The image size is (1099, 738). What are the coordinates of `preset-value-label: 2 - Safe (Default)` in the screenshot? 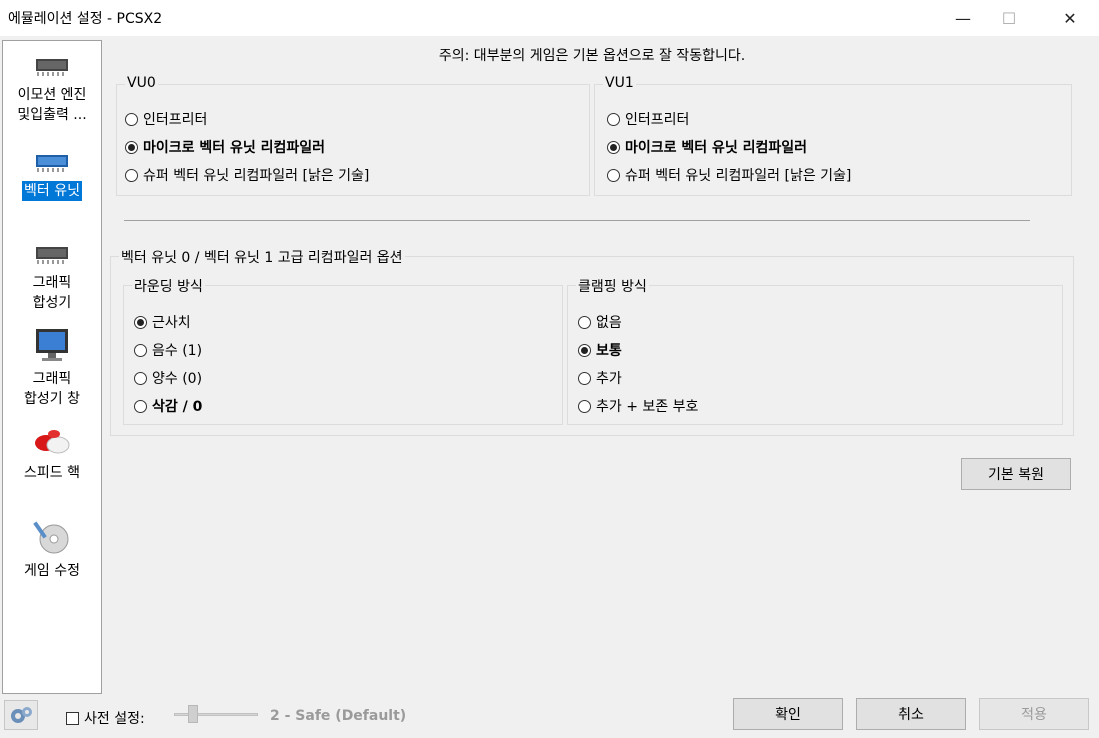 It's located at (338, 716).